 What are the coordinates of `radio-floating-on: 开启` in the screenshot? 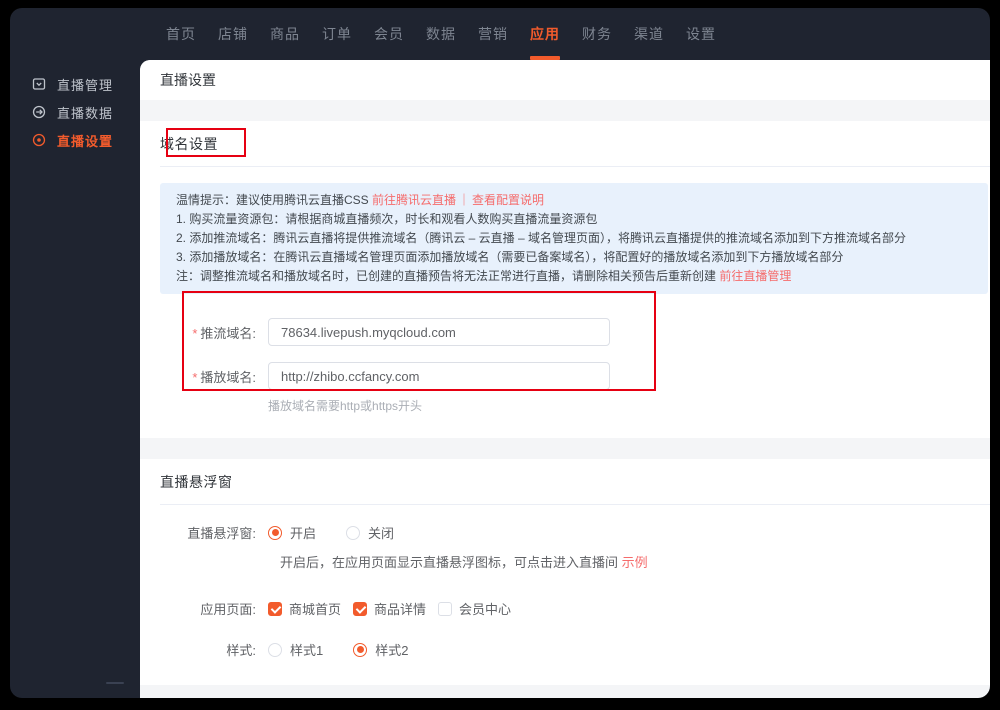 It's located at (292, 532).